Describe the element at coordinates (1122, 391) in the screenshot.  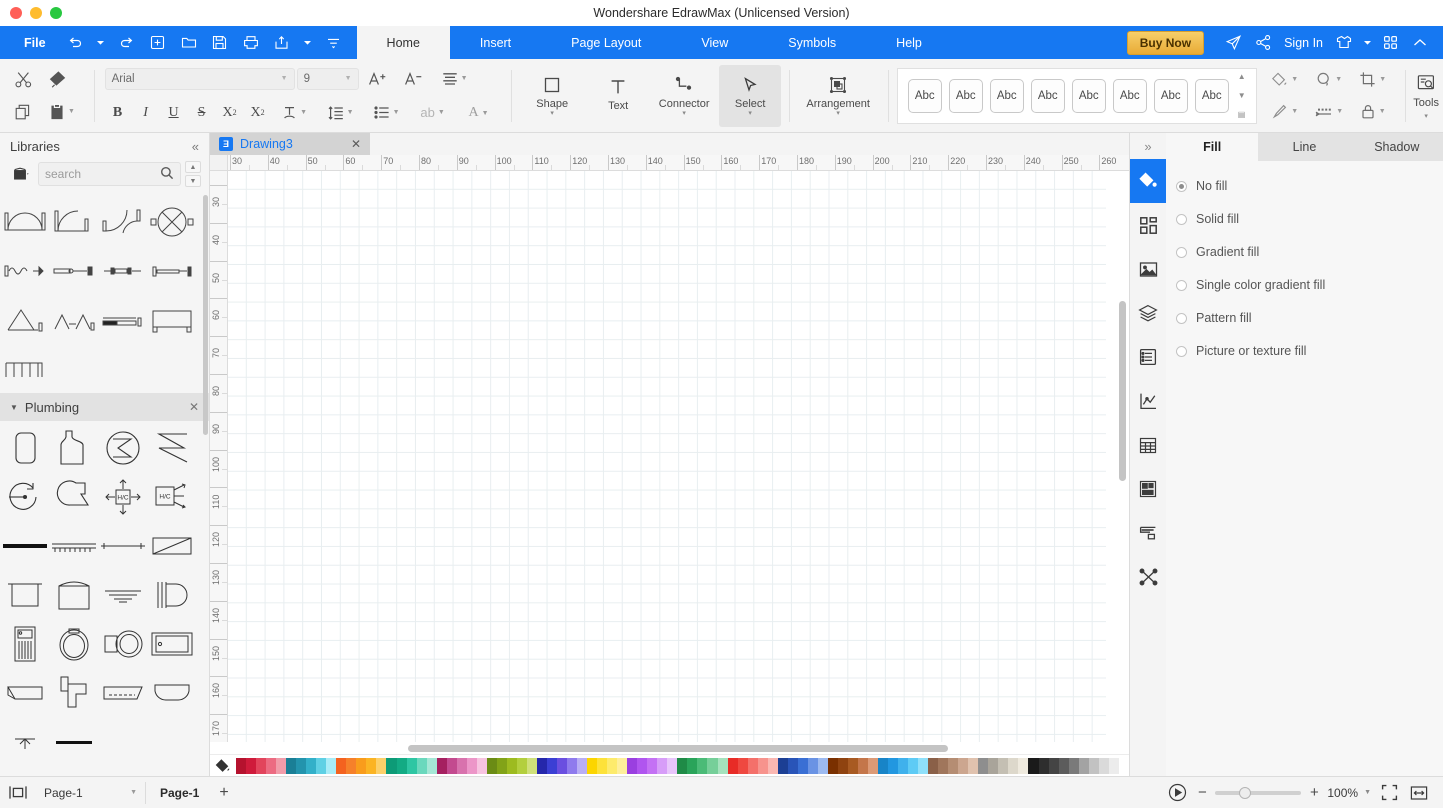
I see `scrollbar-thumb` at that location.